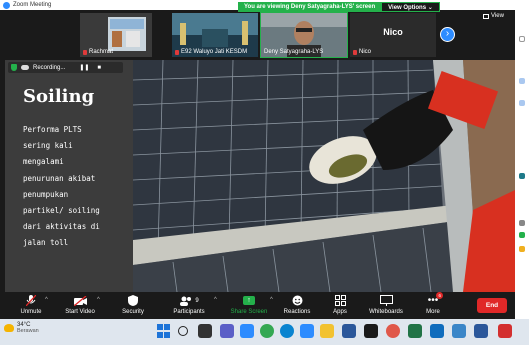 The image size is (529, 345). What do you see at coordinates (46, 243) in the screenshot?
I see `slide-line: jalan toll` at bounding box center [46, 243].